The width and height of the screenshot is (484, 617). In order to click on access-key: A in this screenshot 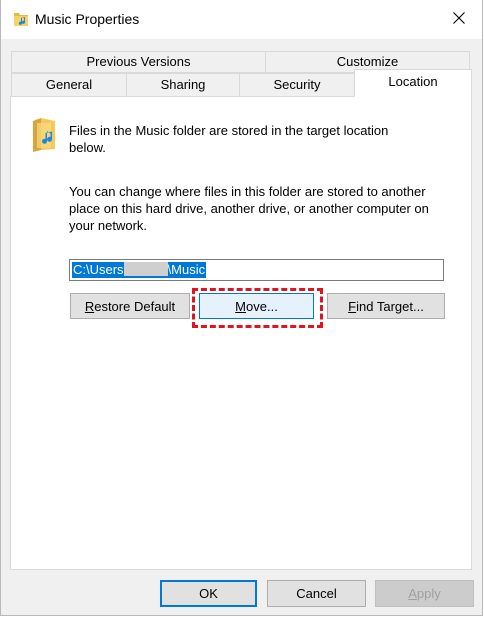, I will do `click(412, 593)`.